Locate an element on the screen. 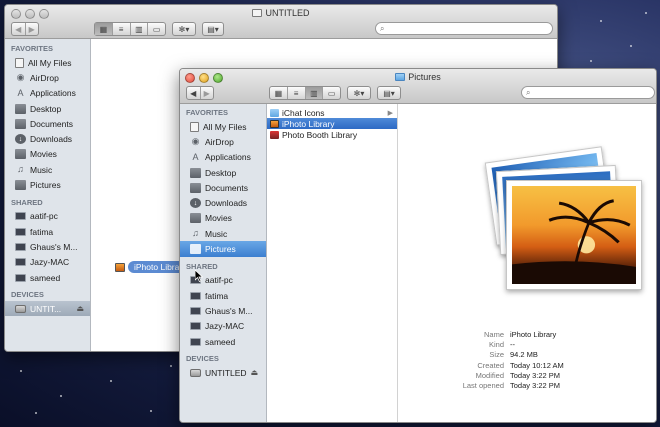  sidebar-header-shared: SHARED is located at coordinates (27, 202).